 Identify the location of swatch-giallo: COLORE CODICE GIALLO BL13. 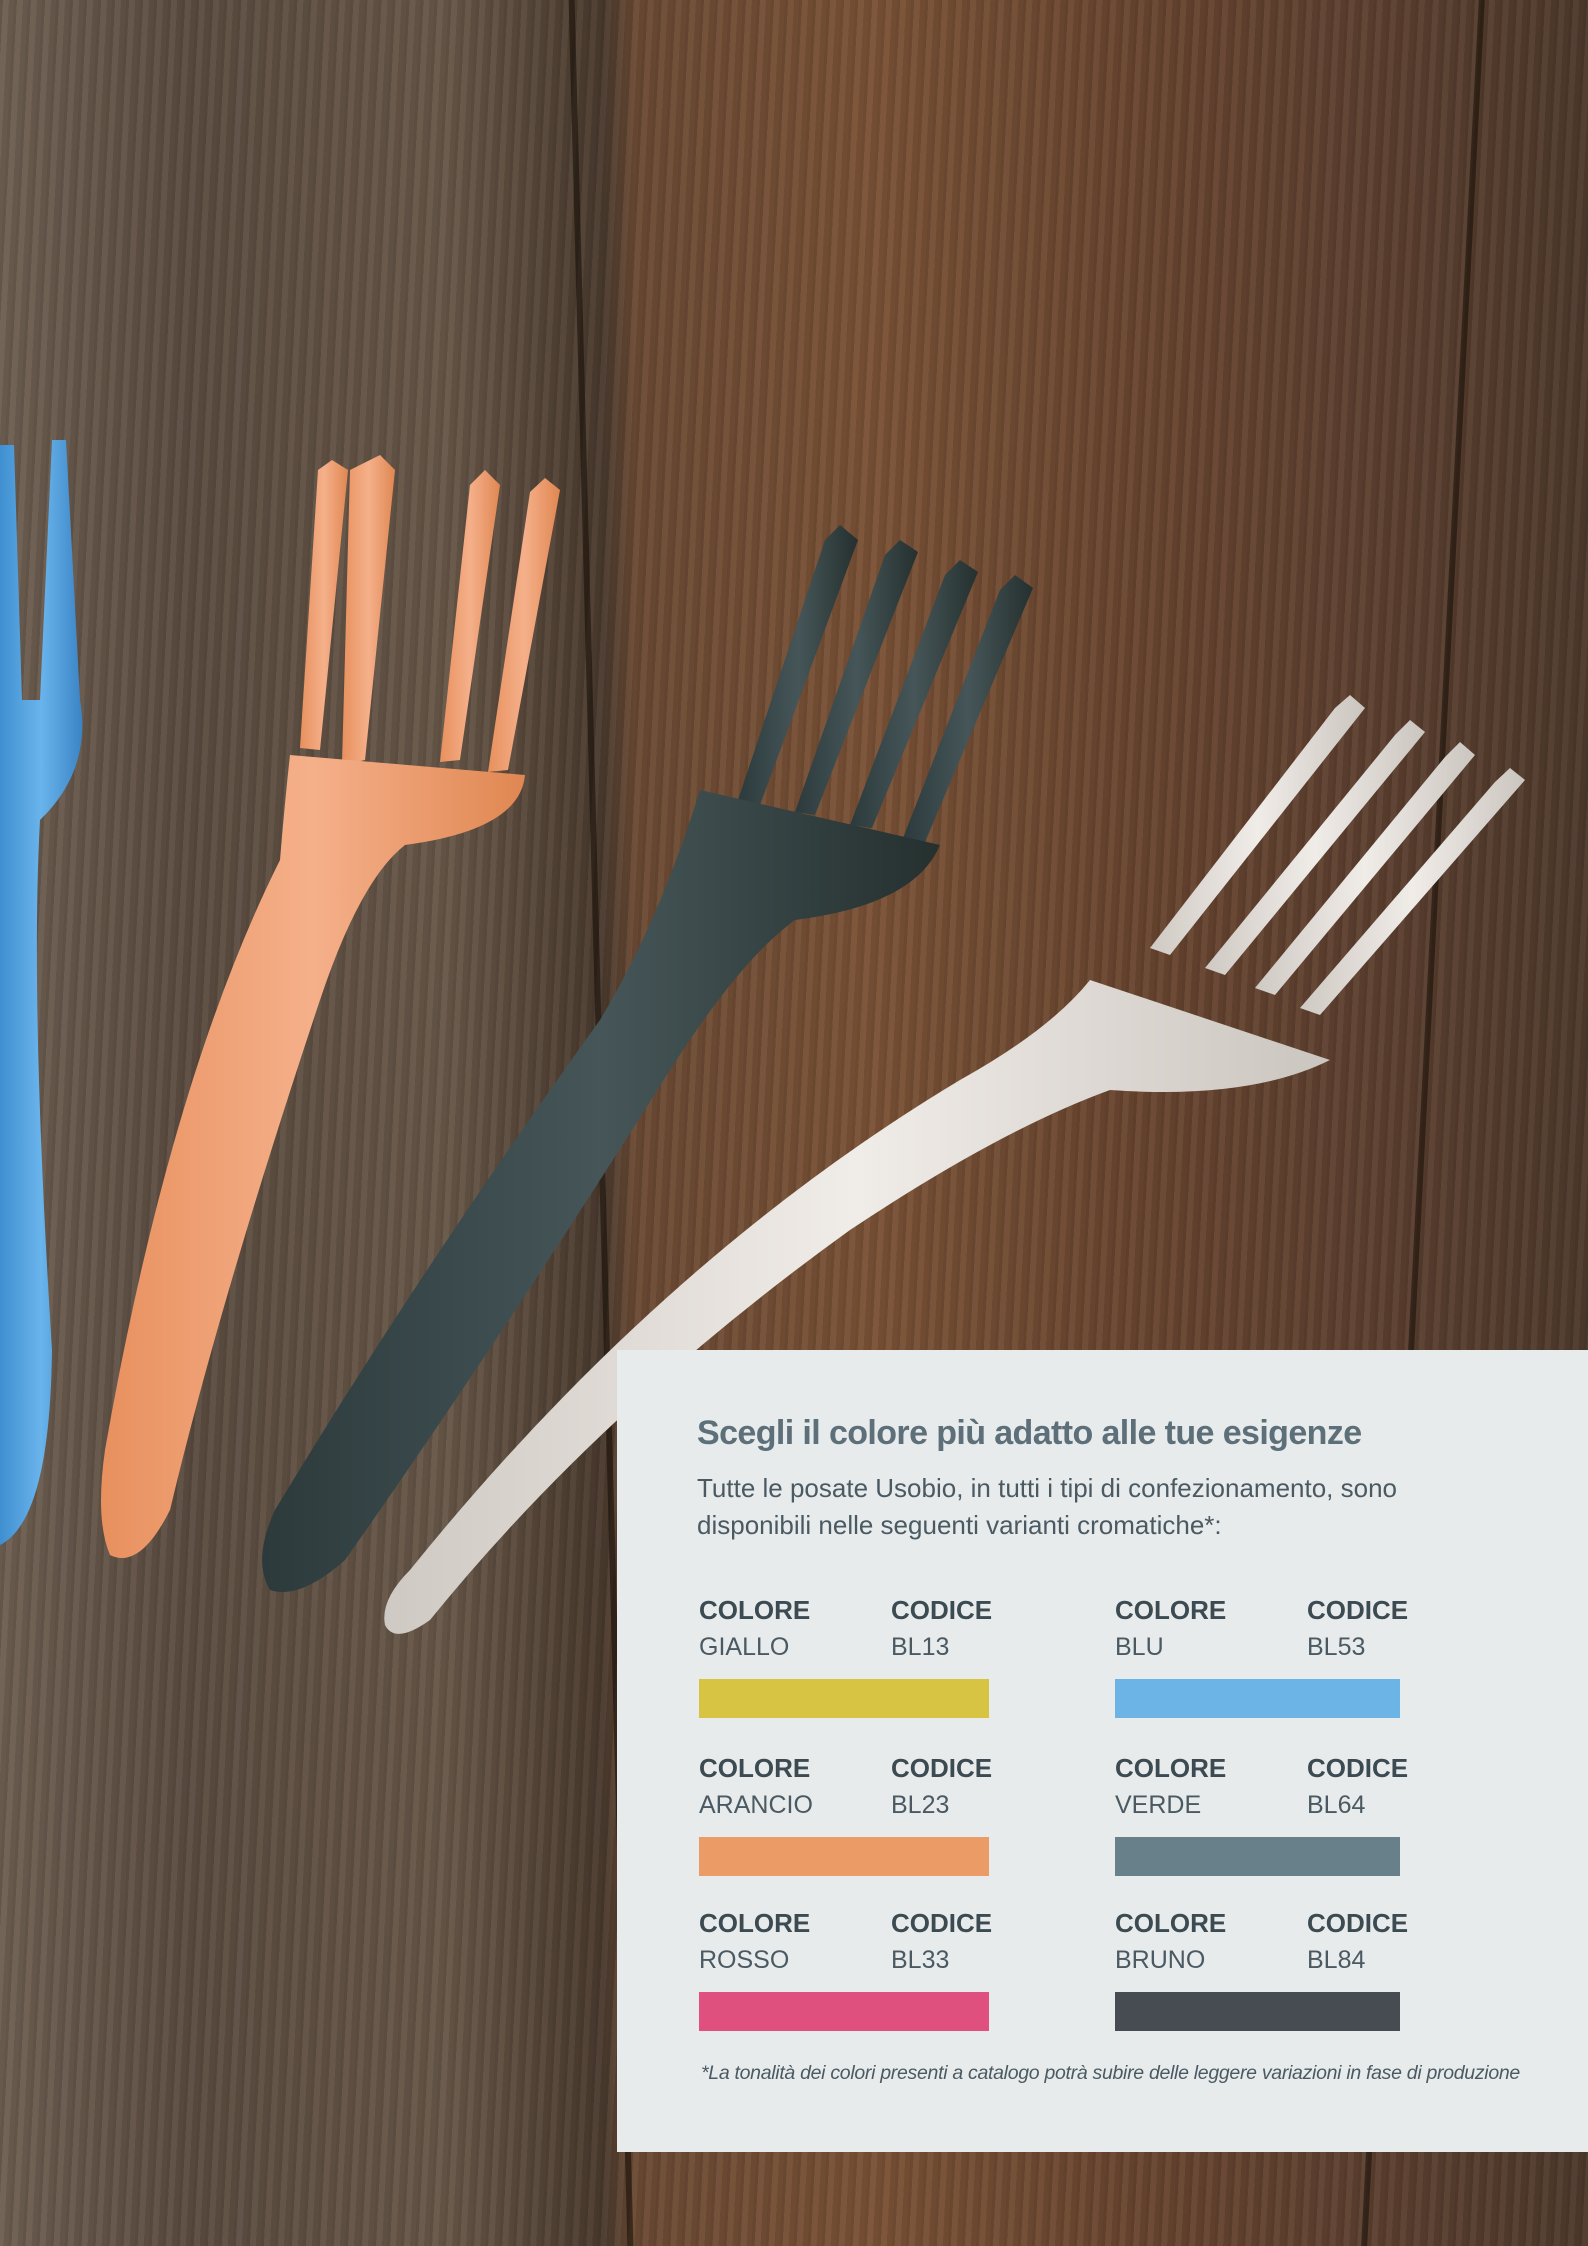
(849, 1665).